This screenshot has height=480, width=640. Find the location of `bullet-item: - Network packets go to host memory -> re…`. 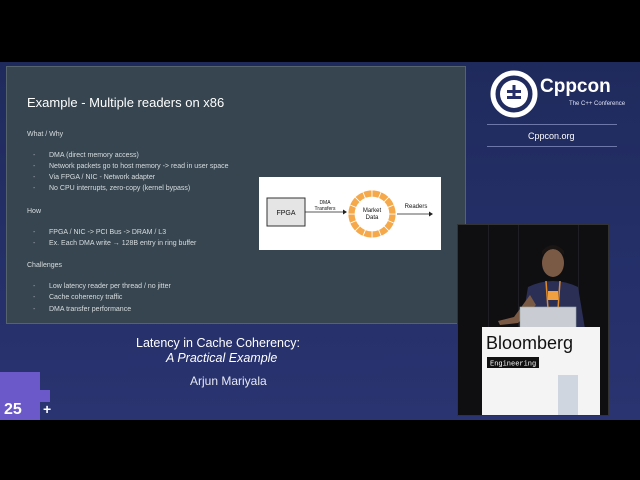

bullet-item: - Network packets go to host memory -> re… is located at coordinates (131, 166).